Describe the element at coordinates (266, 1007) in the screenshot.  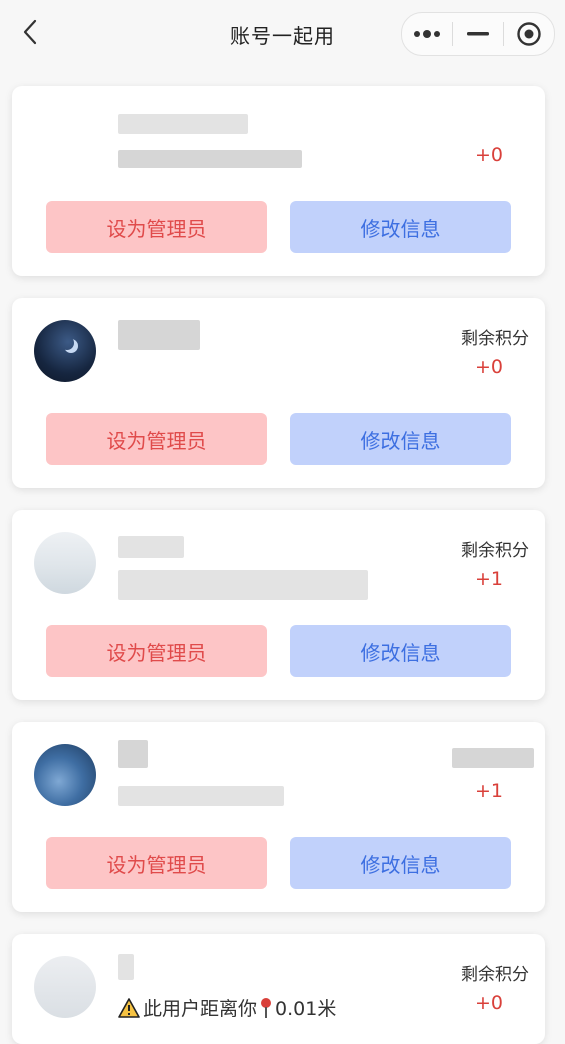
I see `location-pin-icon` at that location.